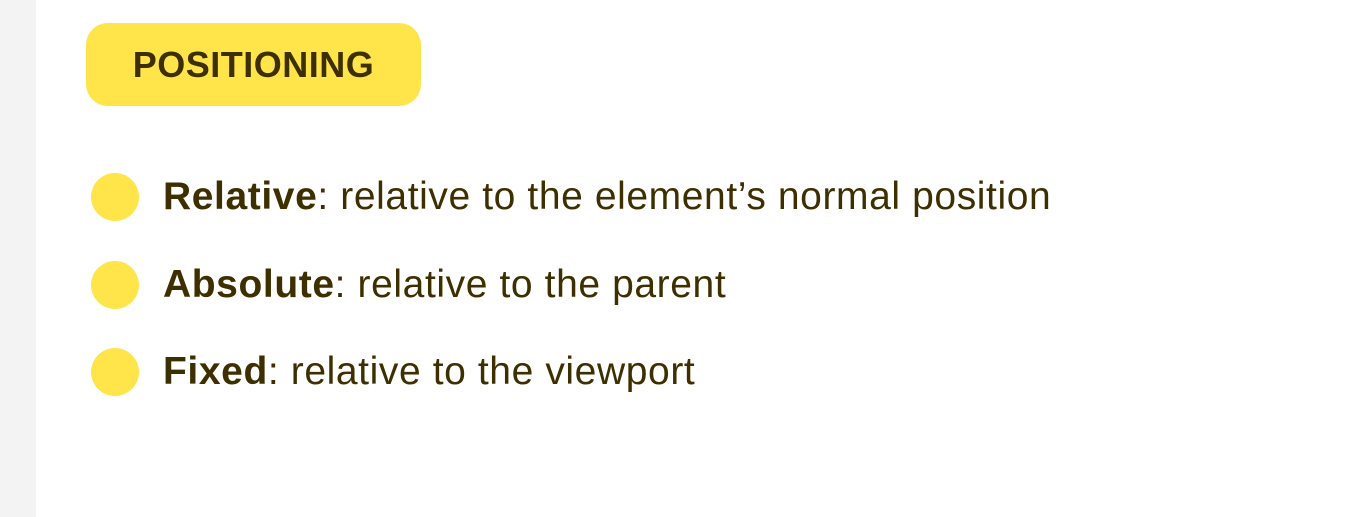 This screenshot has width=1345, height=517. What do you see at coordinates (240, 196) in the screenshot?
I see `item-term: Relative` at bounding box center [240, 196].